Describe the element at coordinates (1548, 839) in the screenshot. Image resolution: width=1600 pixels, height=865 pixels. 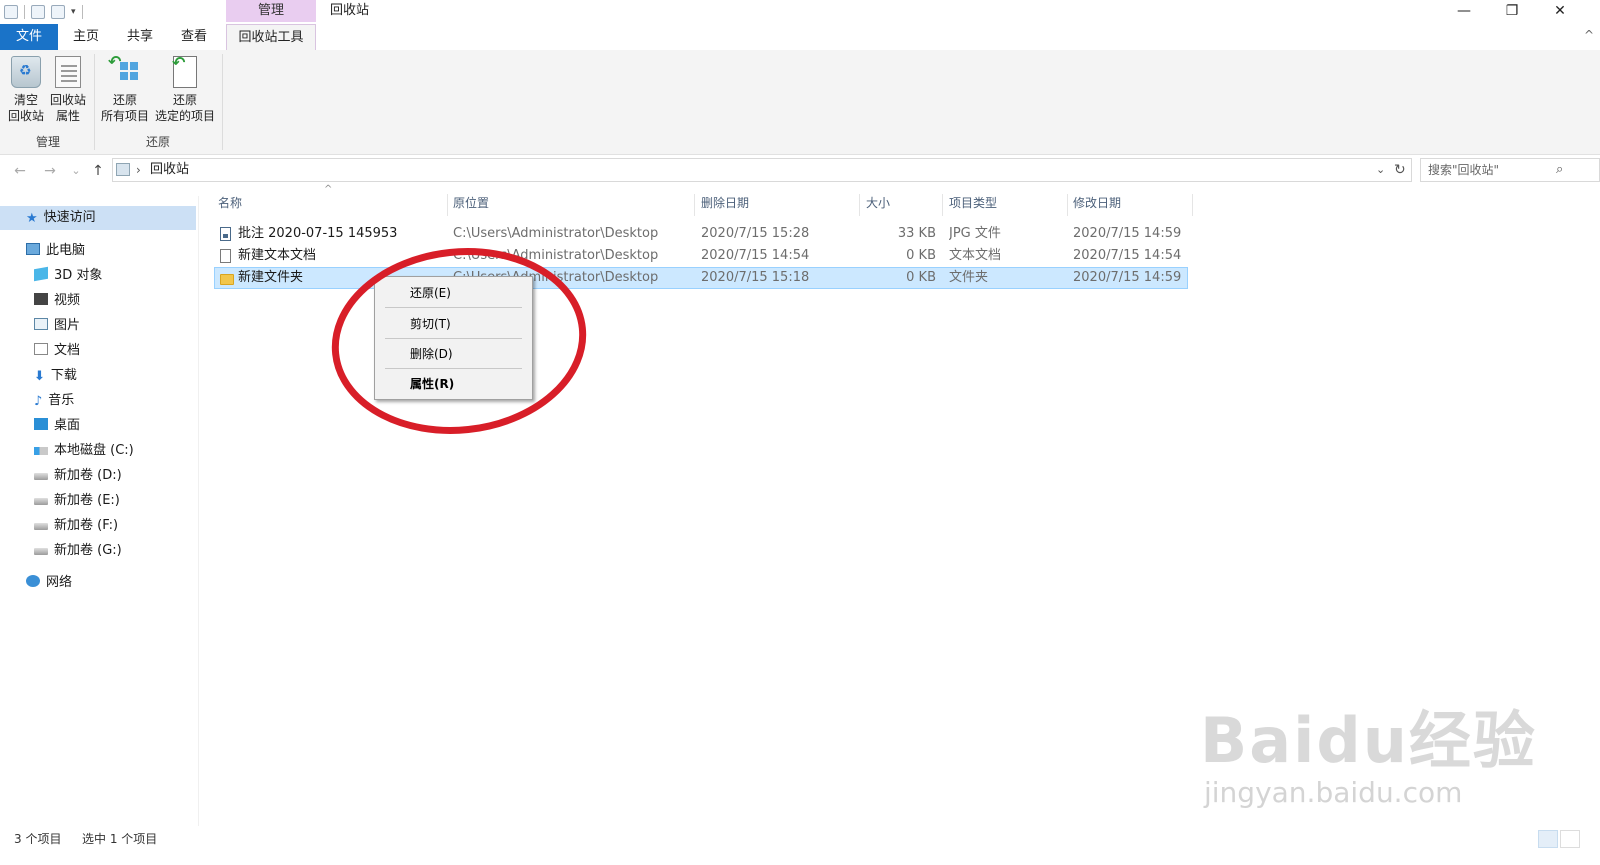
I see `details-view-icon` at that location.